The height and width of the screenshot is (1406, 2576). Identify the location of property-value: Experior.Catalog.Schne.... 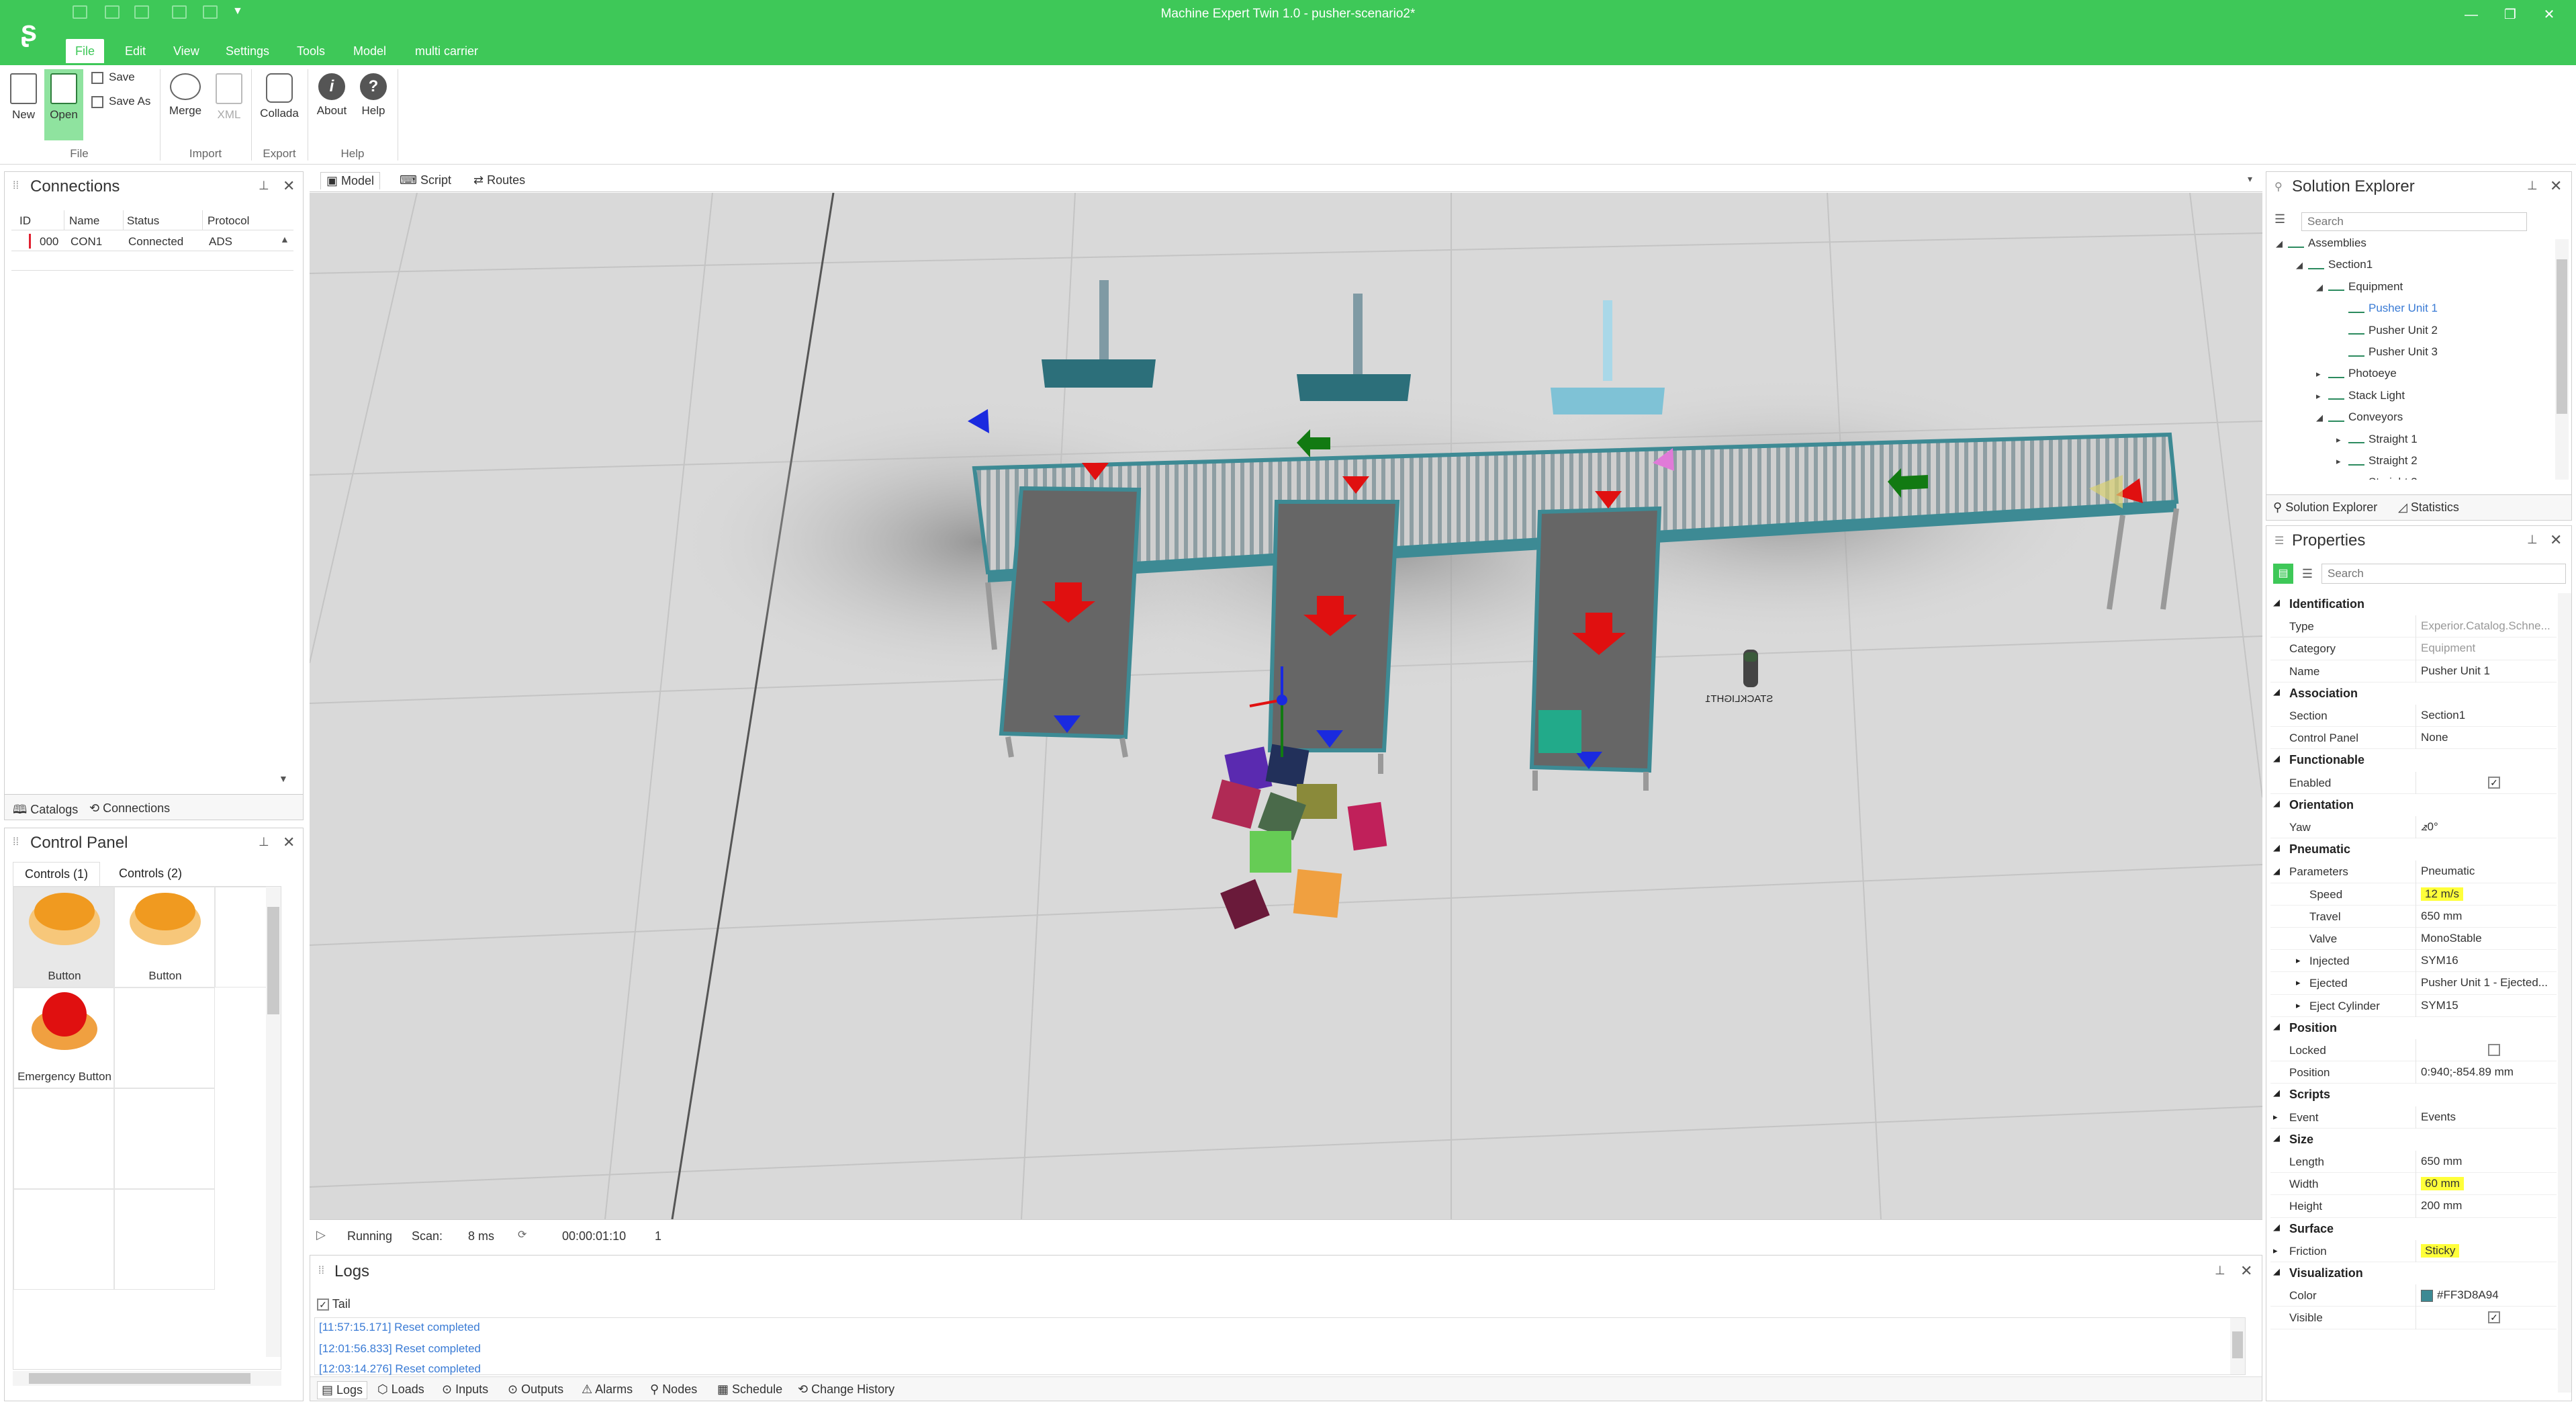
(2485, 626).